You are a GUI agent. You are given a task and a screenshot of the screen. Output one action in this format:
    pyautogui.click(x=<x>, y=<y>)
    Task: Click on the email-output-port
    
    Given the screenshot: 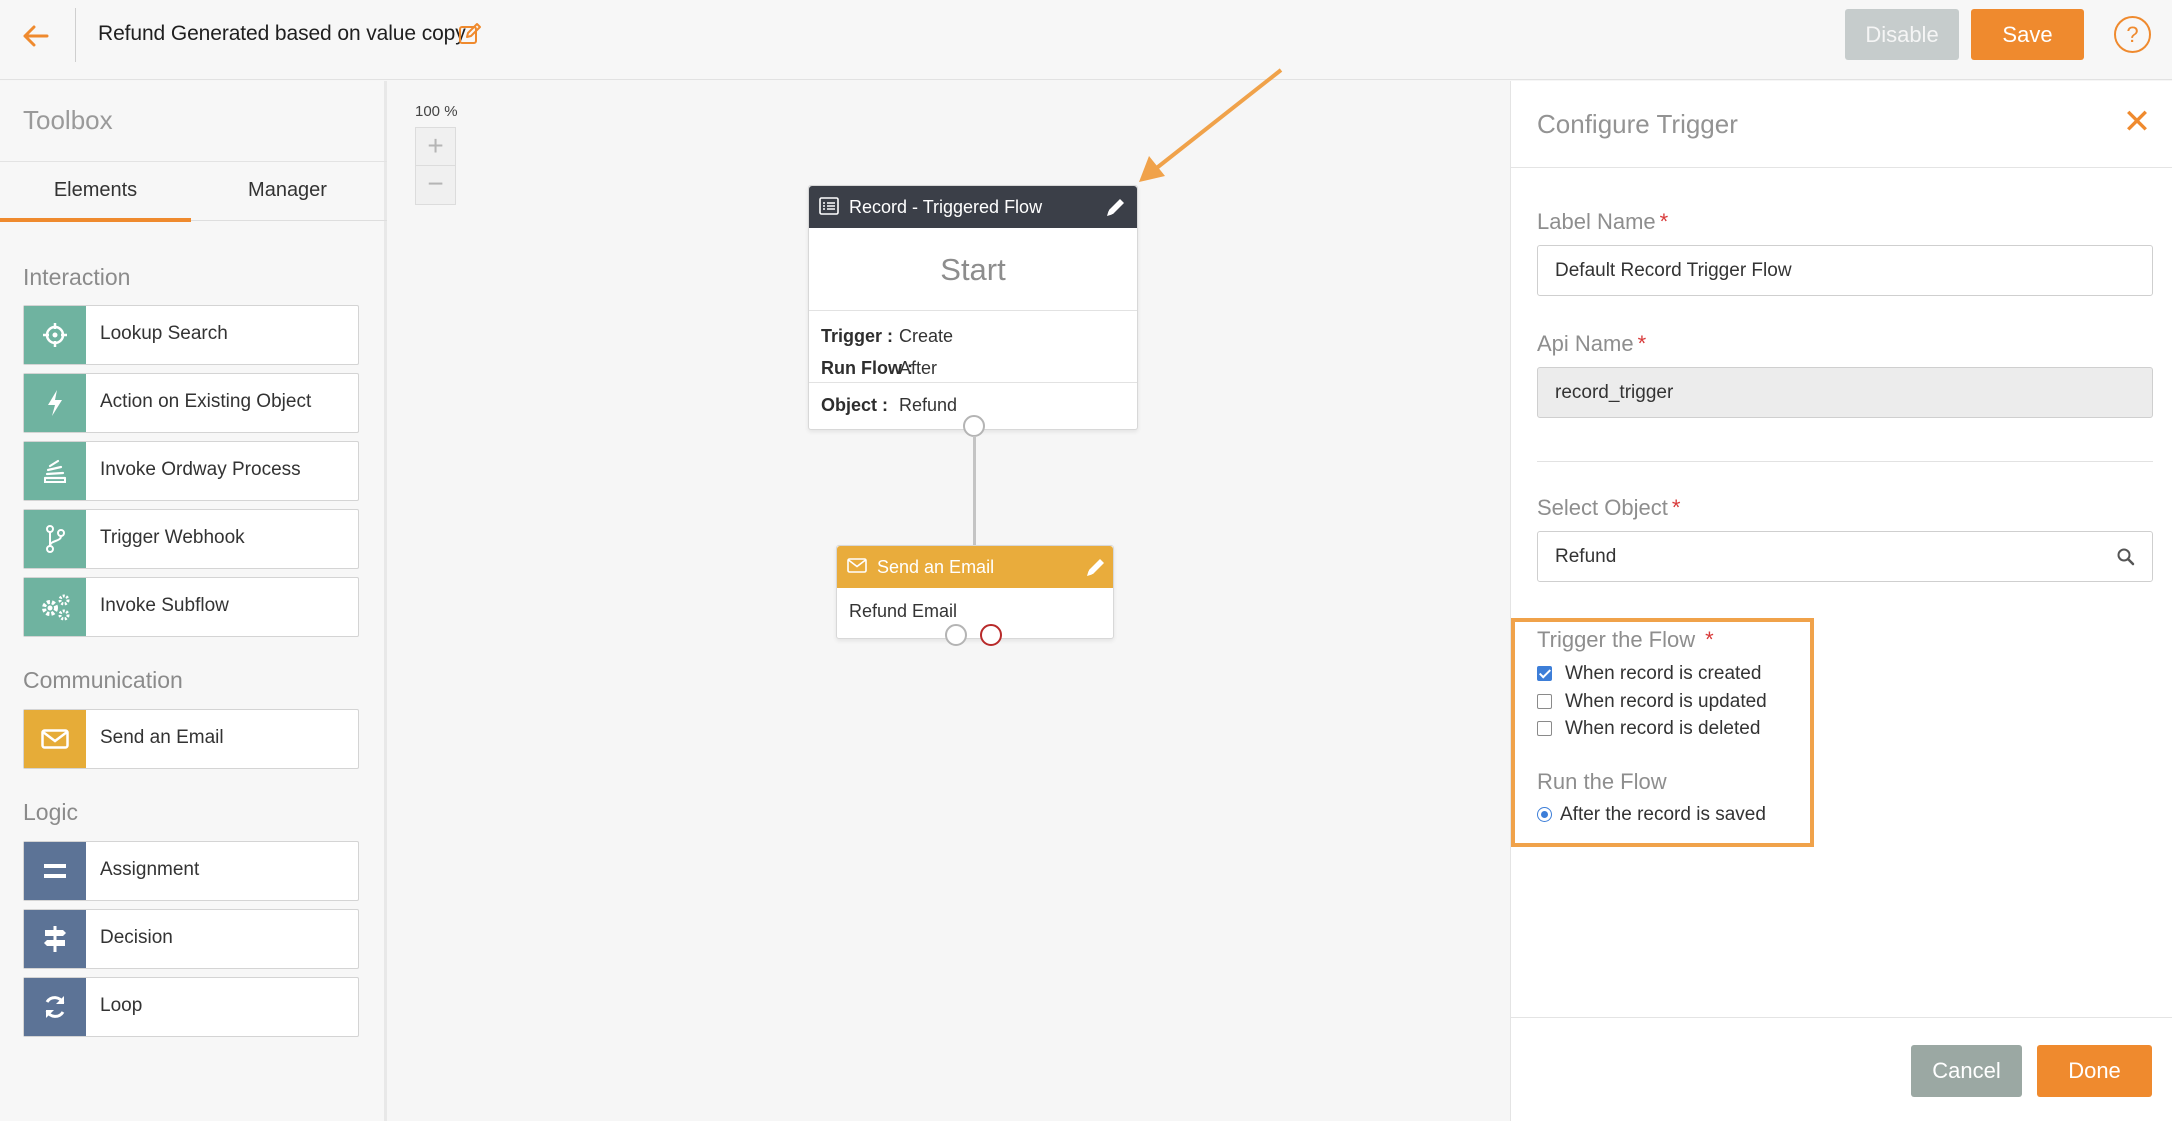 What is the action you would take?
    pyautogui.click(x=956, y=635)
    